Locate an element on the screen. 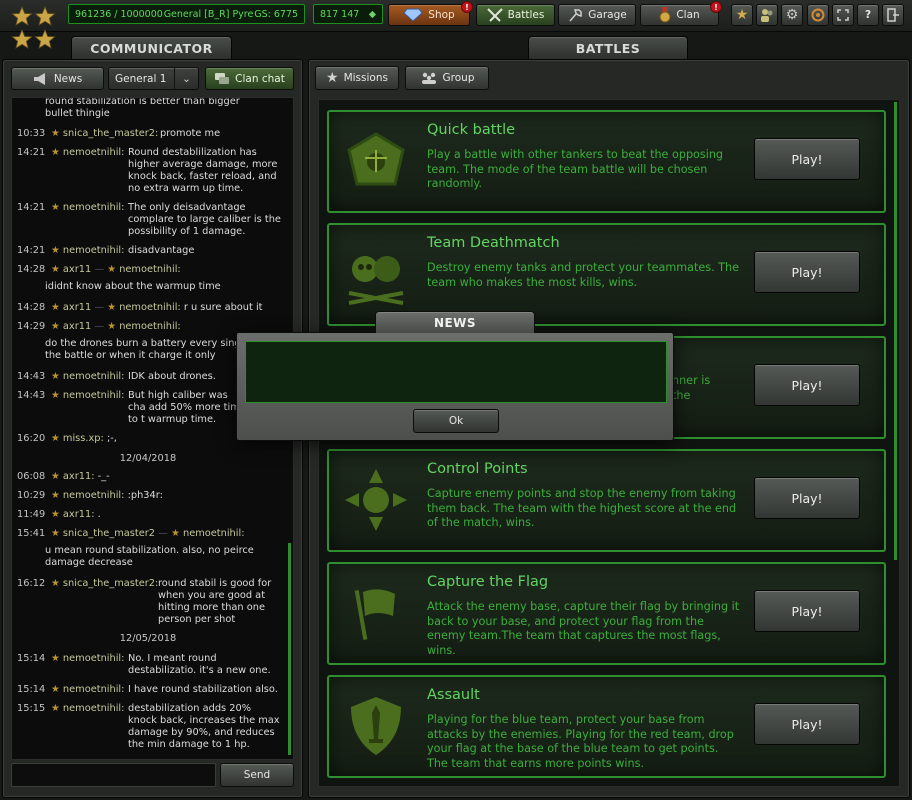 Image resolution: width=912 pixels, height=800 pixels. favorites-button: ★ is located at coordinates (742, 15).